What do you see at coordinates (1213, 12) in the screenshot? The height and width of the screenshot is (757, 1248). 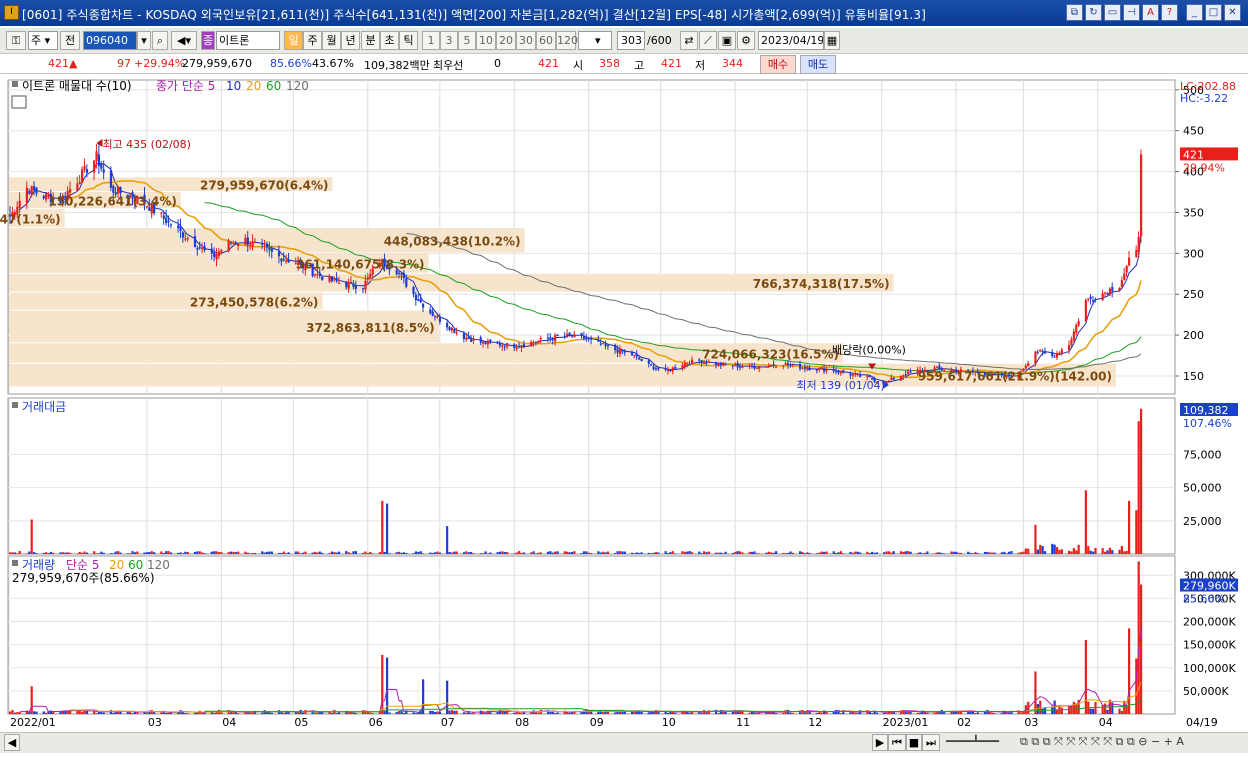 I see `maximize-button: □` at bounding box center [1213, 12].